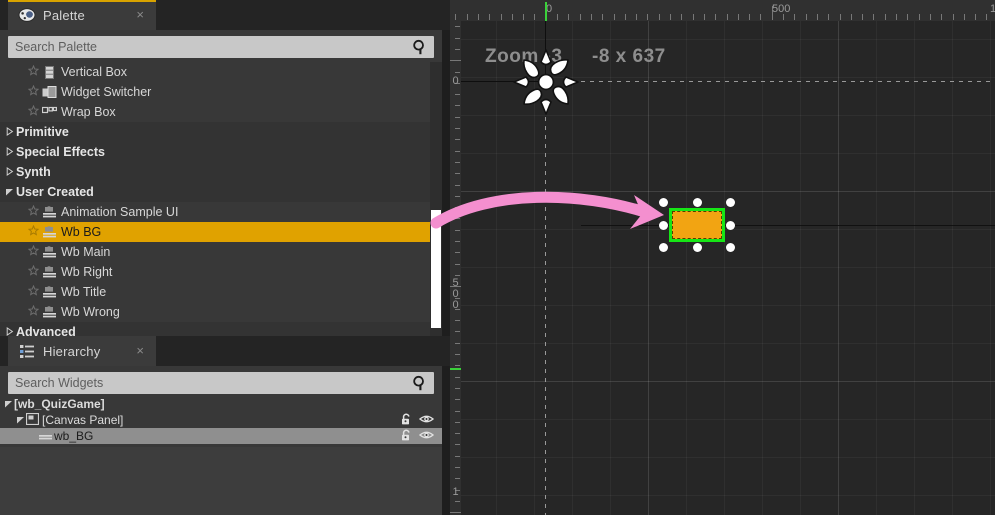 Image resolution: width=995 pixels, height=515 pixels. Describe the element at coordinates (221, 252) in the screenshot. I see `palette-item-wb-main: Wb Main` at that location.